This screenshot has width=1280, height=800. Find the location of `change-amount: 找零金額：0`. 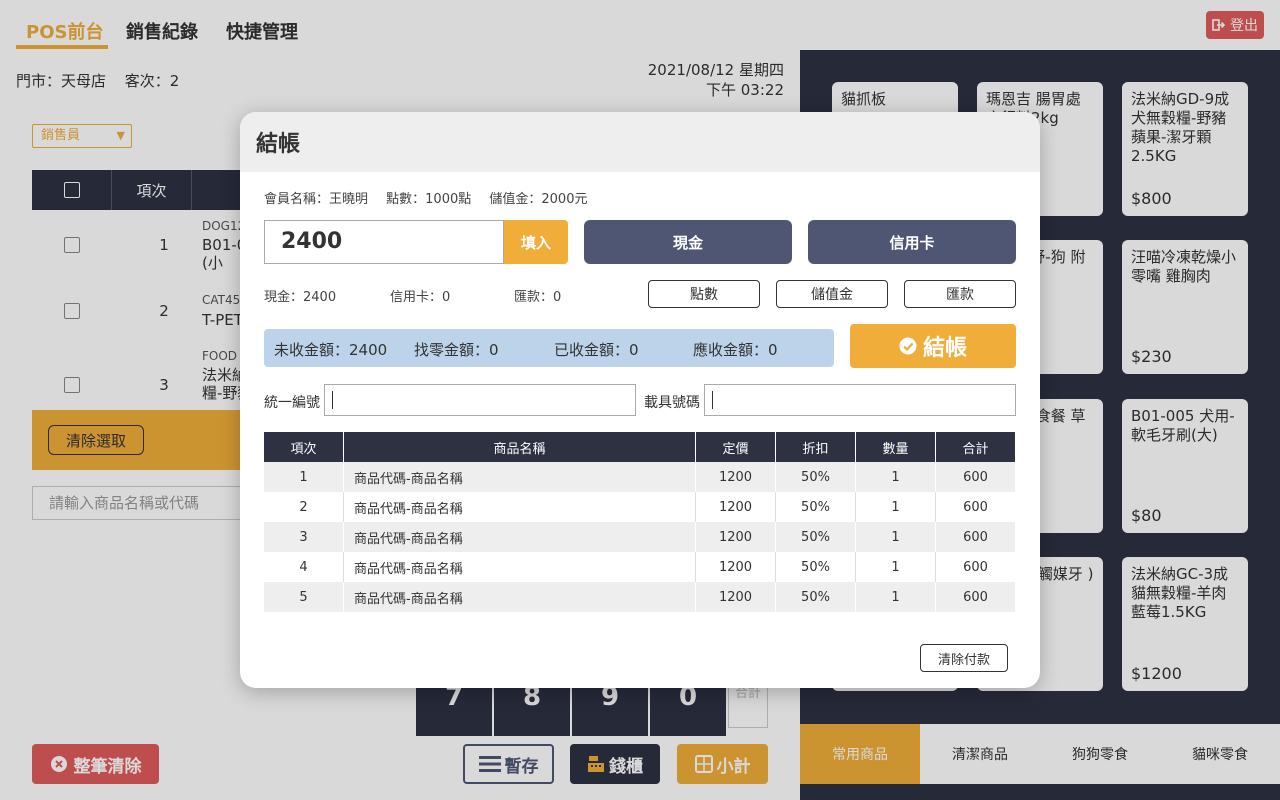

change-amount: 找零金額：0 is located at coordinates (456, 350).